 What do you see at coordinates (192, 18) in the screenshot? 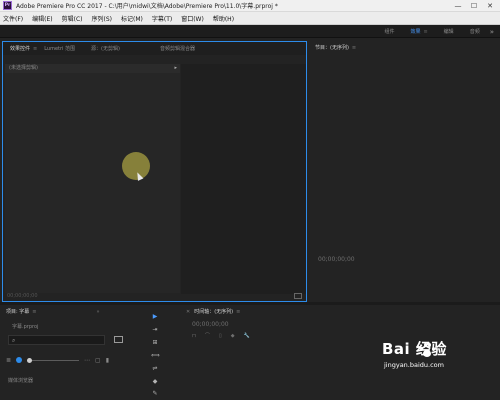
I see `menu-window: 窗口(W)` at bounding box center [192, 18].